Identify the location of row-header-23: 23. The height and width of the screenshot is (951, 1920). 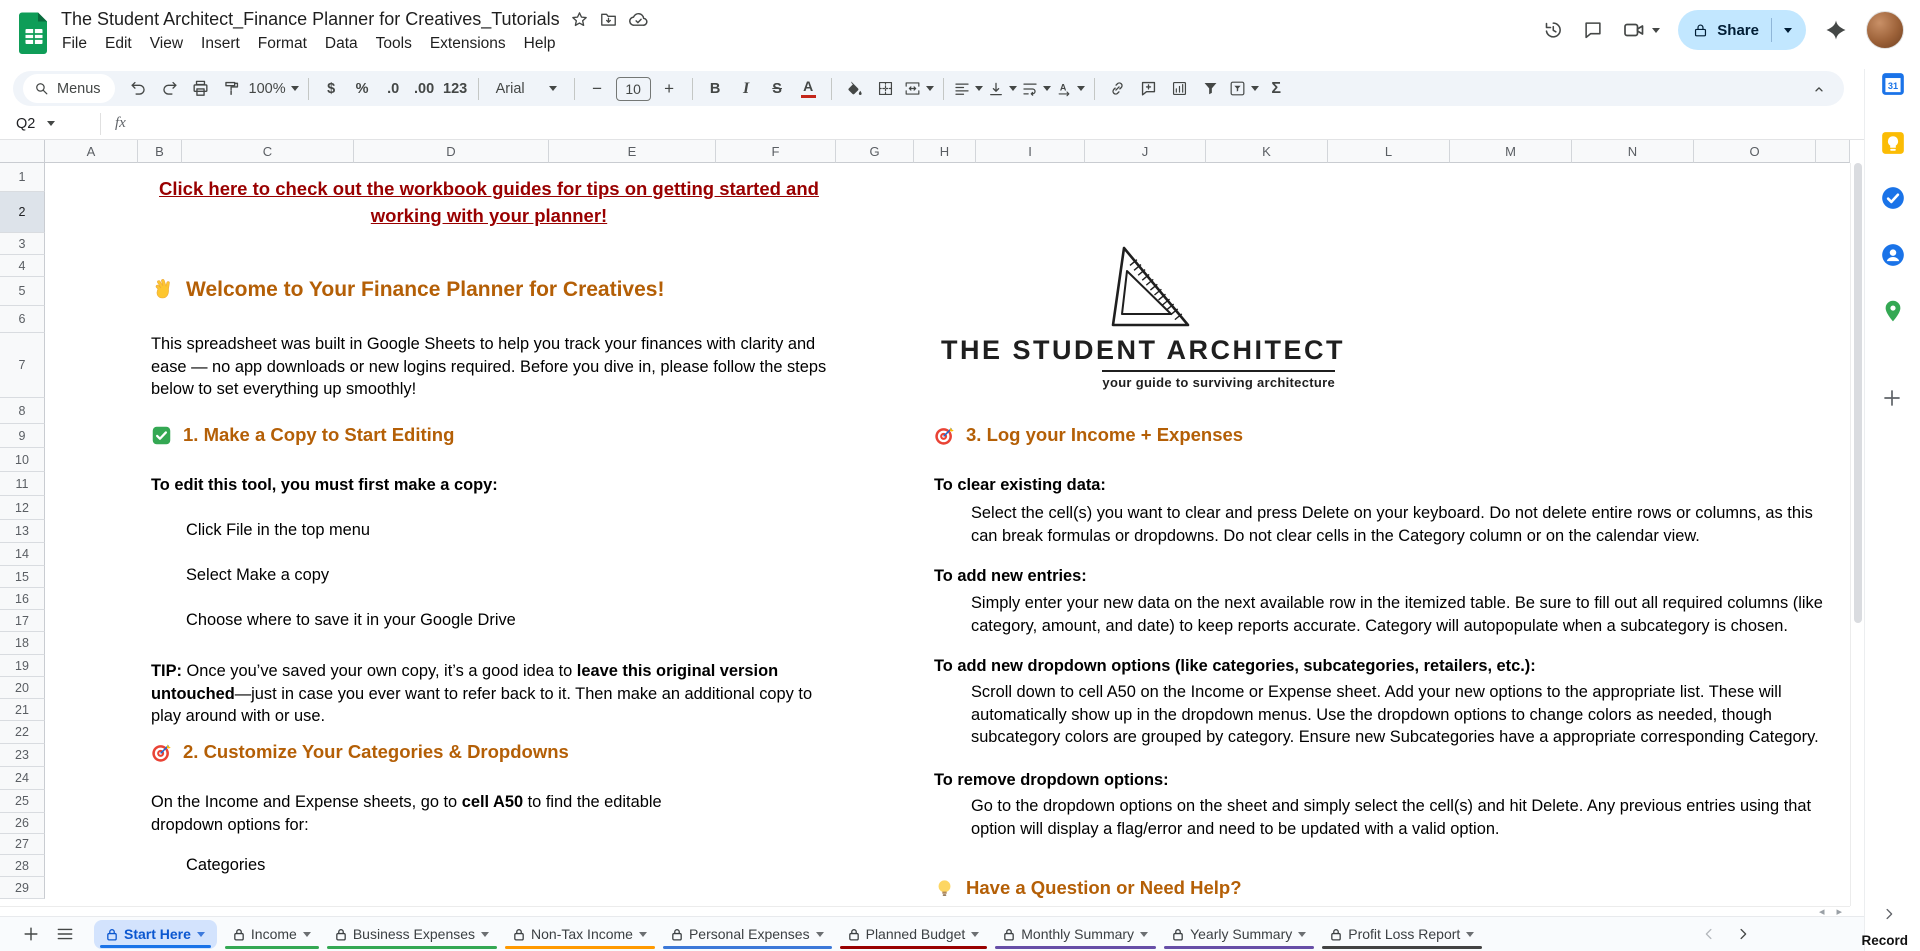
(22, 755).